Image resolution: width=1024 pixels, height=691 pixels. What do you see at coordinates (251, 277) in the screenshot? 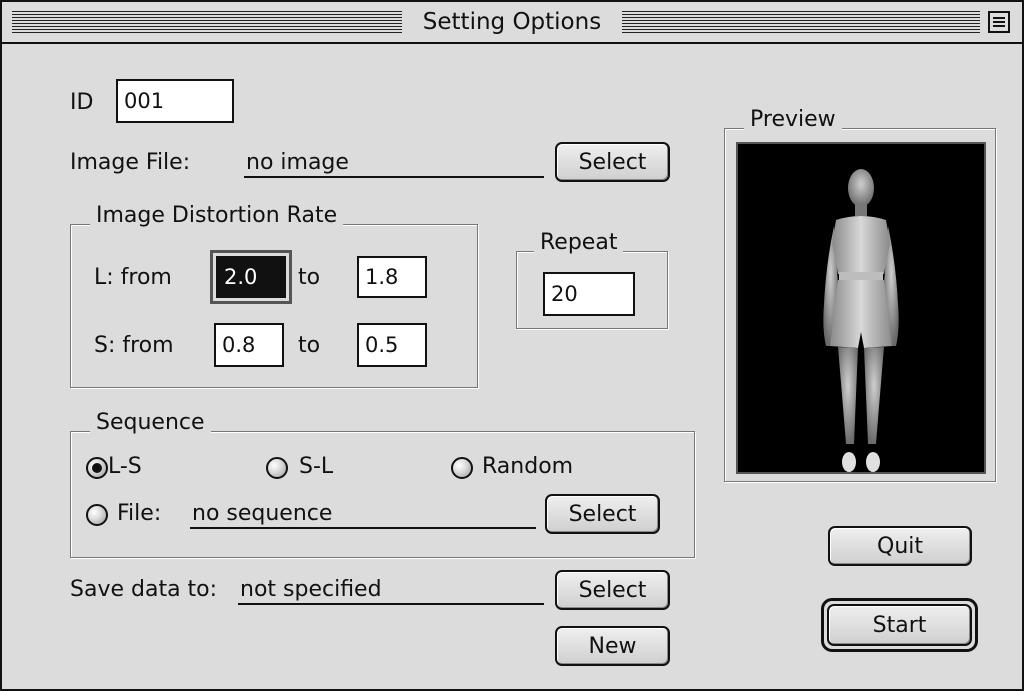
I see `distortion-l-from-input` at bounding box center [251, 277].